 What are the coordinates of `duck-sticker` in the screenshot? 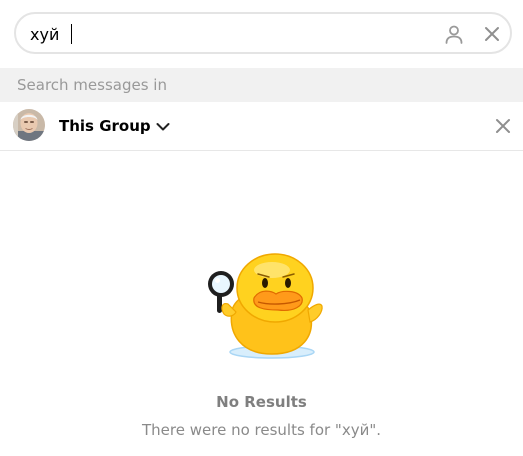 It's located at (264, 306).